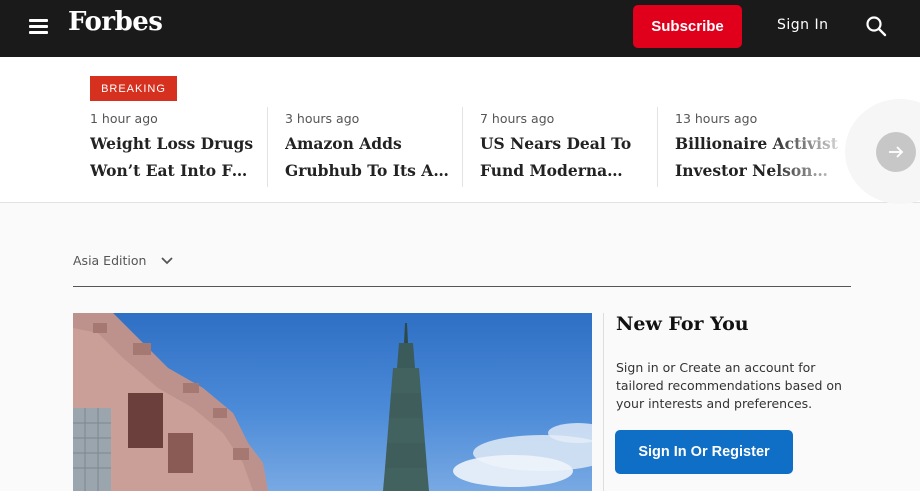 The width and height of the screenshot is (920, 491). Describe the element at coordinates (124, 118) in the screenshot. I see `story-time: 1 hour ago` at that location.